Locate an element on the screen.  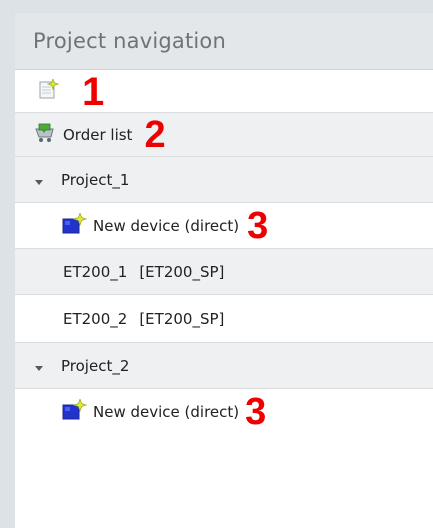
panel-header: Project navigation is located at coordinates (224, 41).